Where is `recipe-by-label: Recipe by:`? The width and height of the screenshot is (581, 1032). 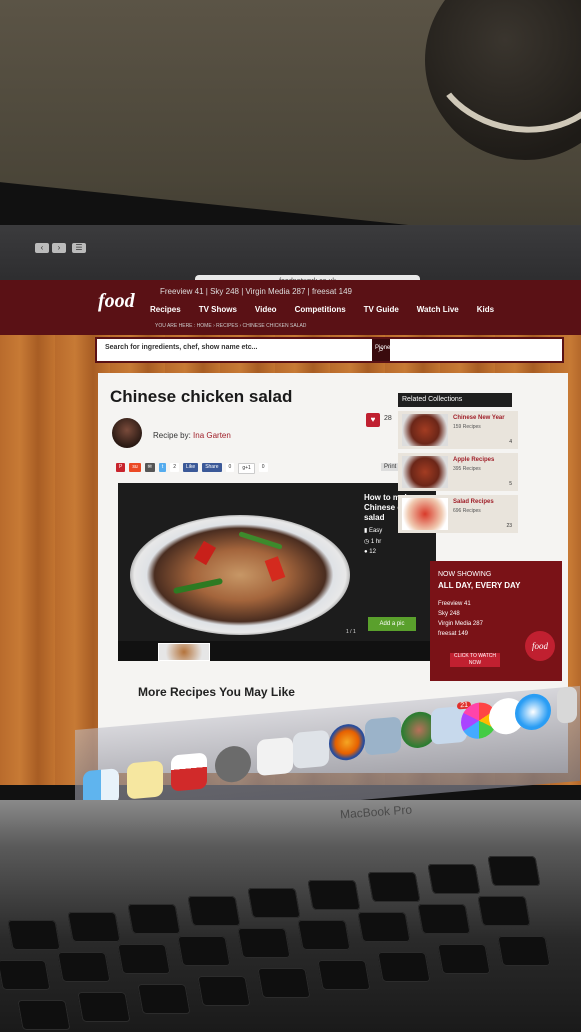
recipe-by-label: Recipe by: is located at coordinates (172, 435).